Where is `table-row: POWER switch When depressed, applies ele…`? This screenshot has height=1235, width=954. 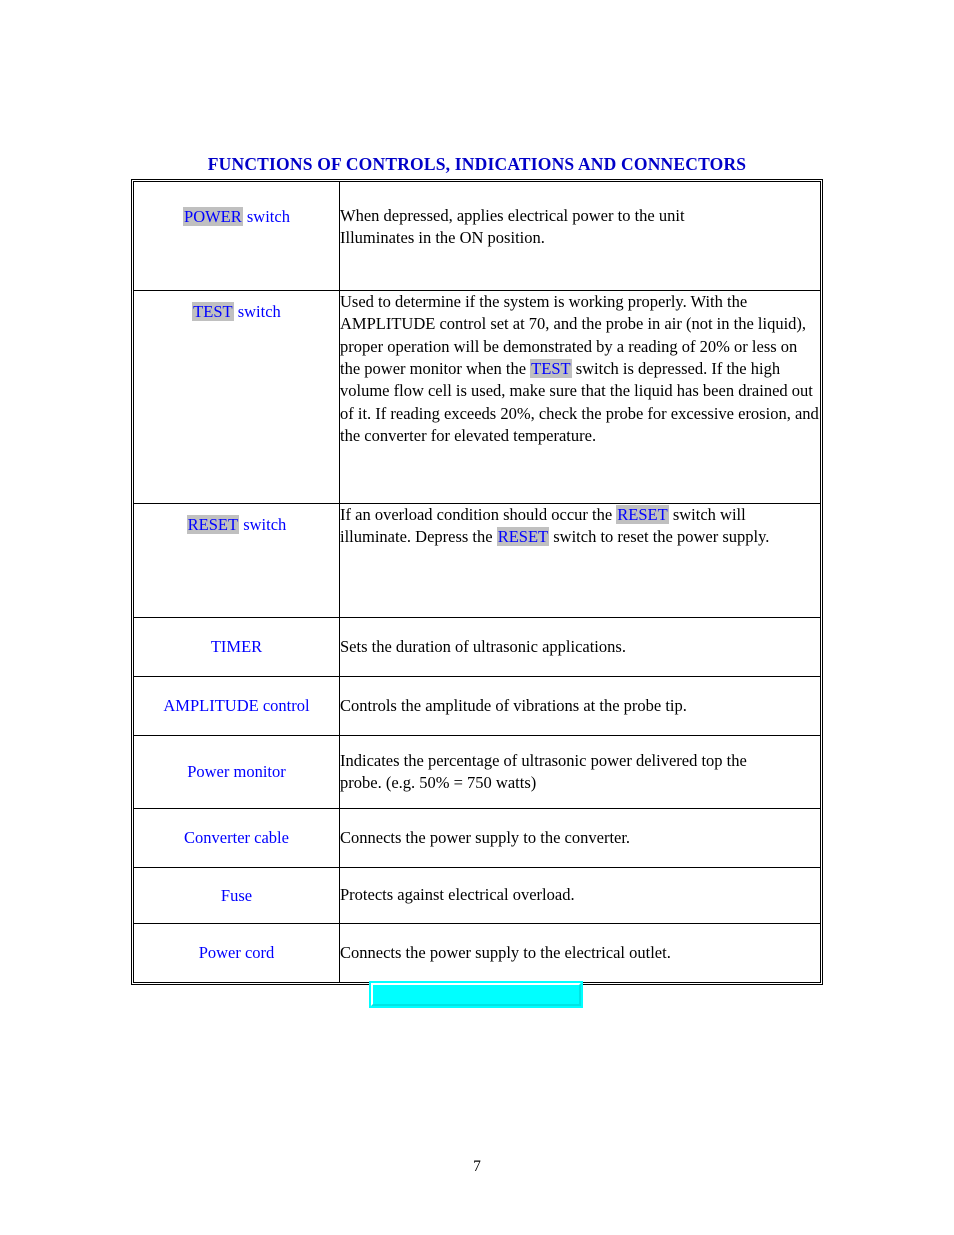
table-row: POWER switch When depressed, applies ele… is located at coordinates (477, 236).